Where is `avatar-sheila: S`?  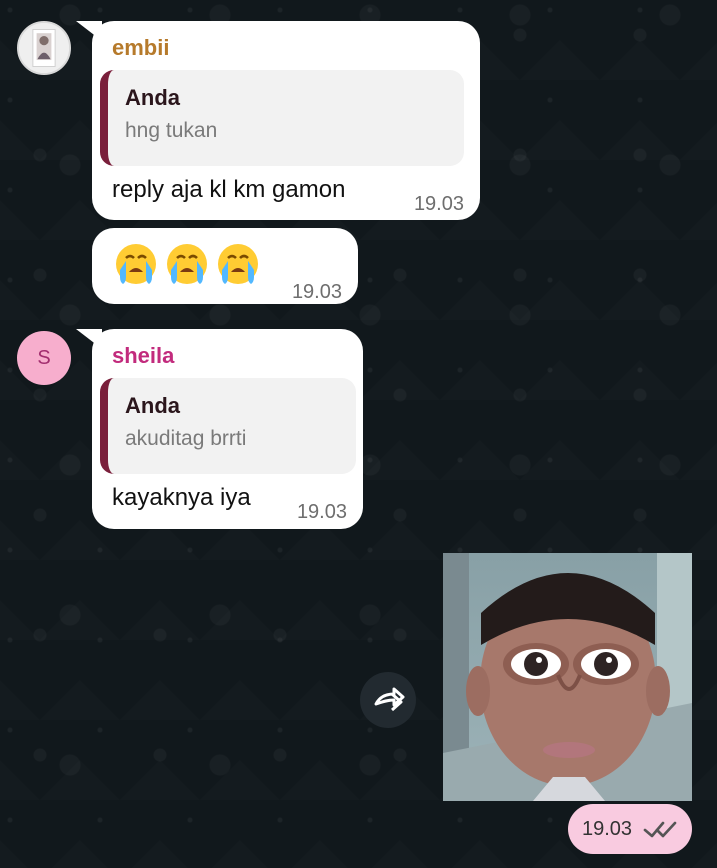
avatar-sheila: S is located at coordinates (44, 358).